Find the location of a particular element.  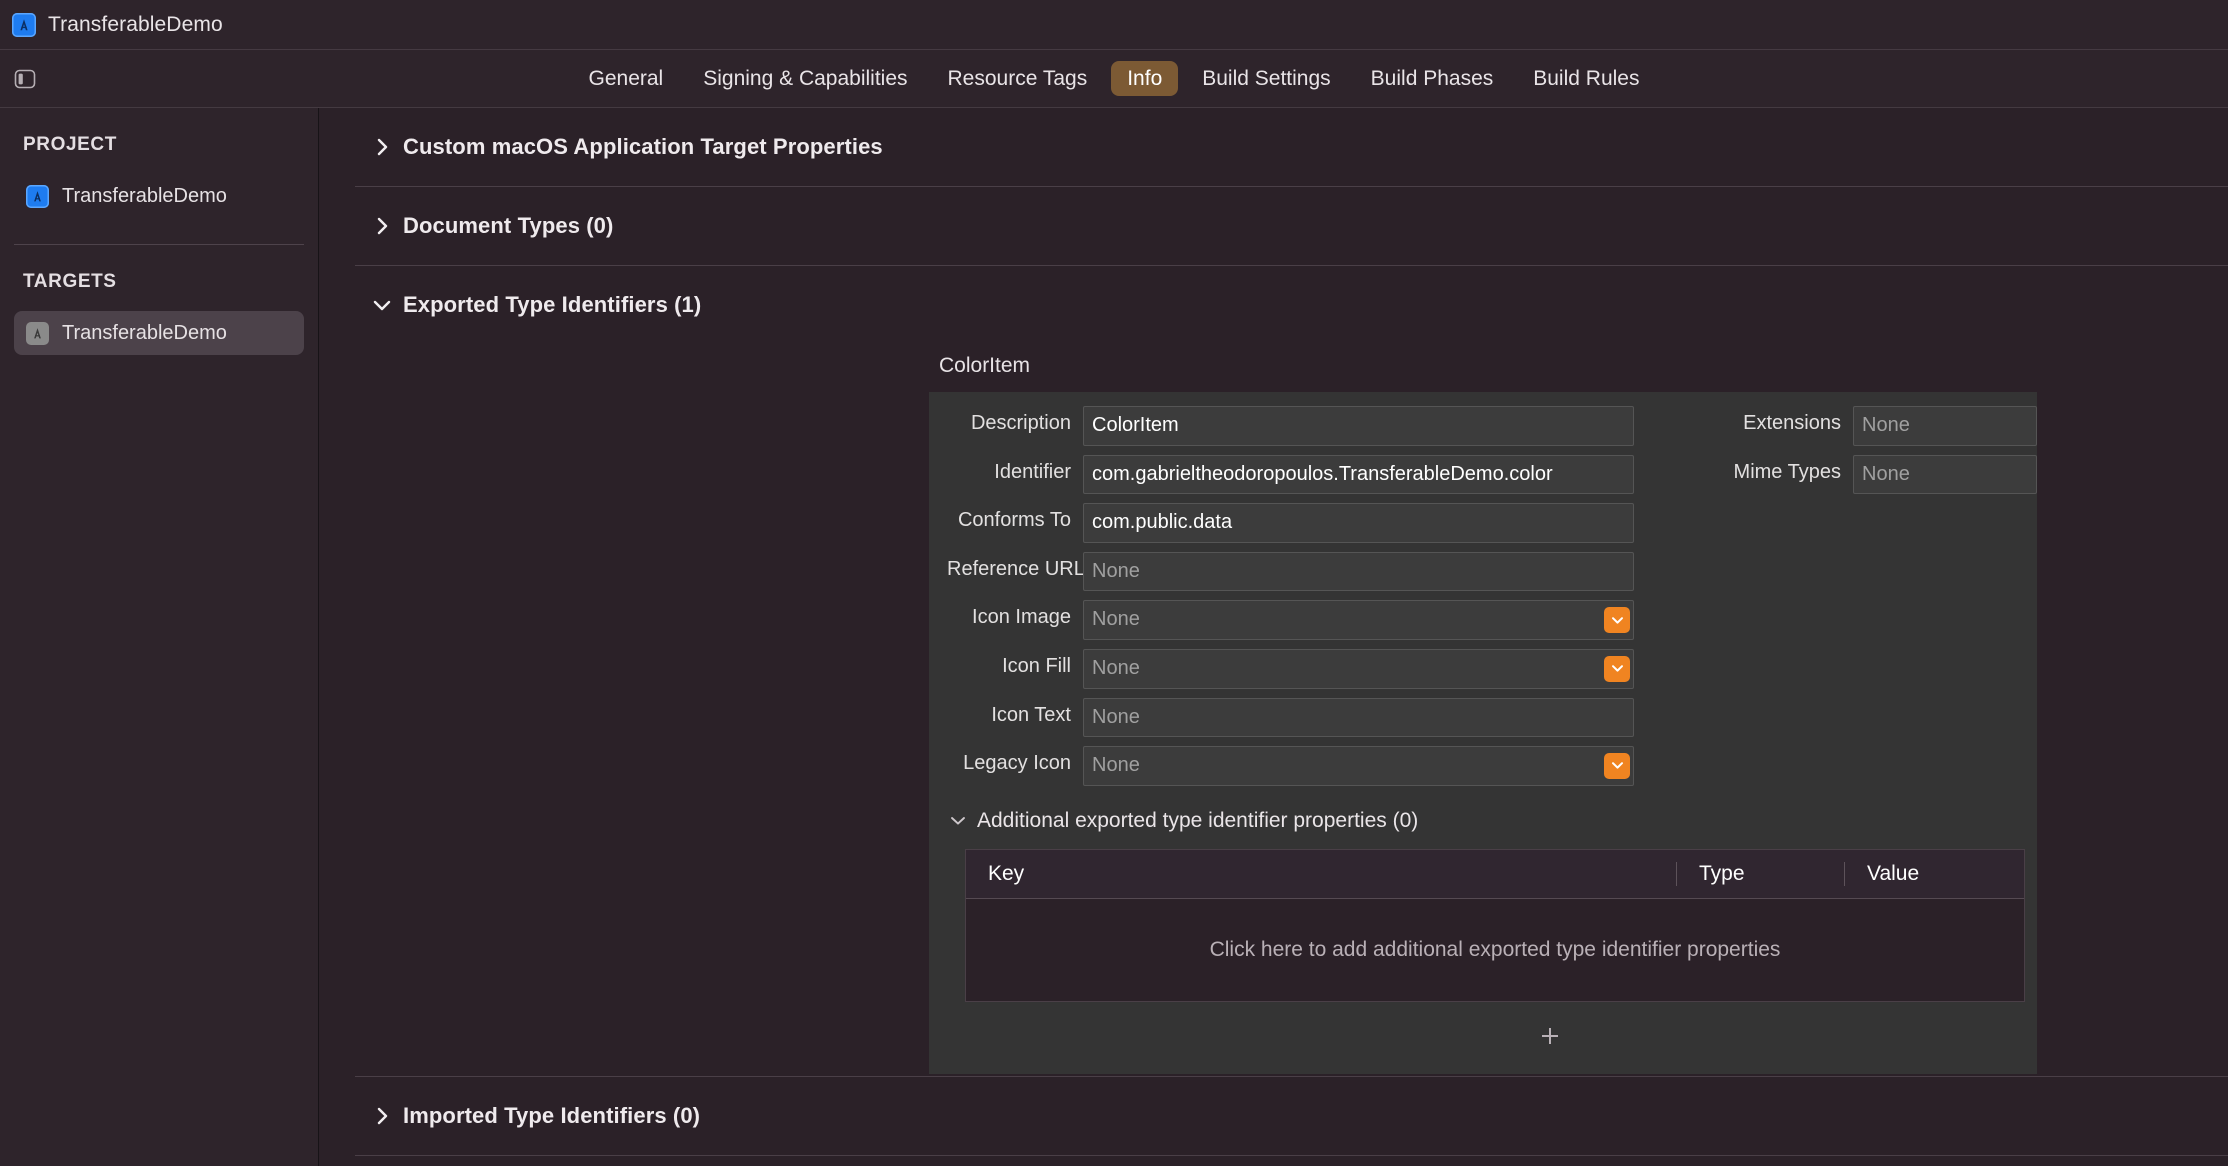

sidebar-item-target-transferabledemo: TransferableDemo is located at coordinates (159, 333).